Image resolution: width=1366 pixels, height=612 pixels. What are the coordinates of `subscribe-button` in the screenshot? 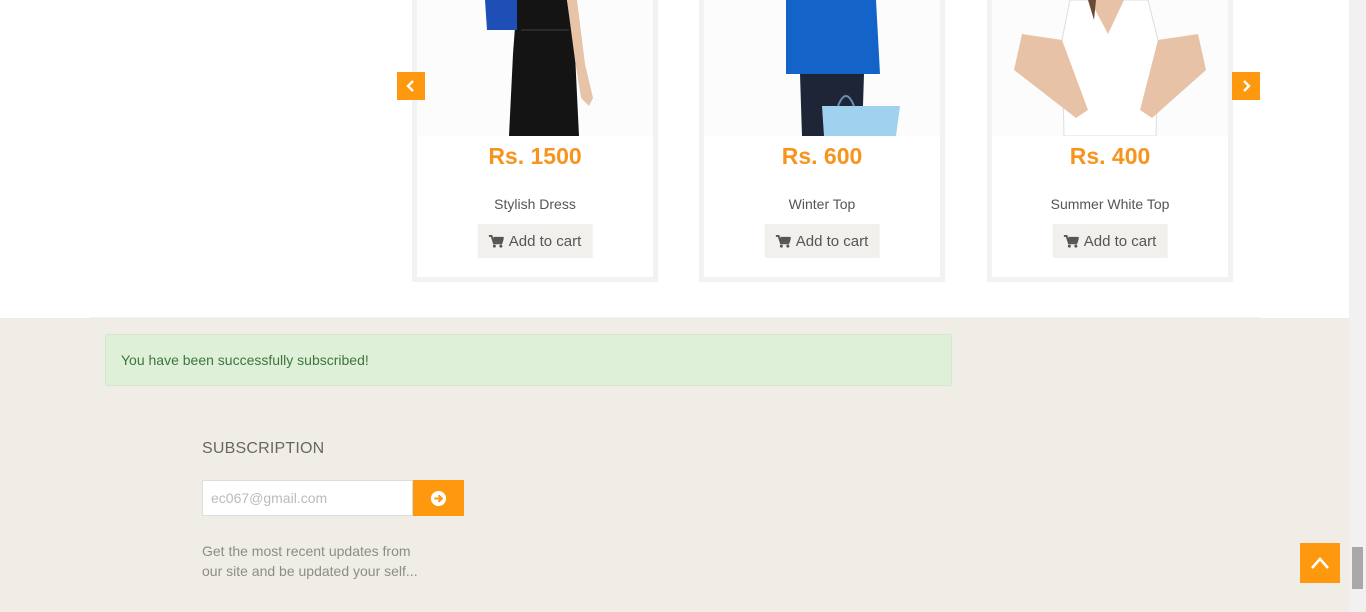 It's located at (438, 498).